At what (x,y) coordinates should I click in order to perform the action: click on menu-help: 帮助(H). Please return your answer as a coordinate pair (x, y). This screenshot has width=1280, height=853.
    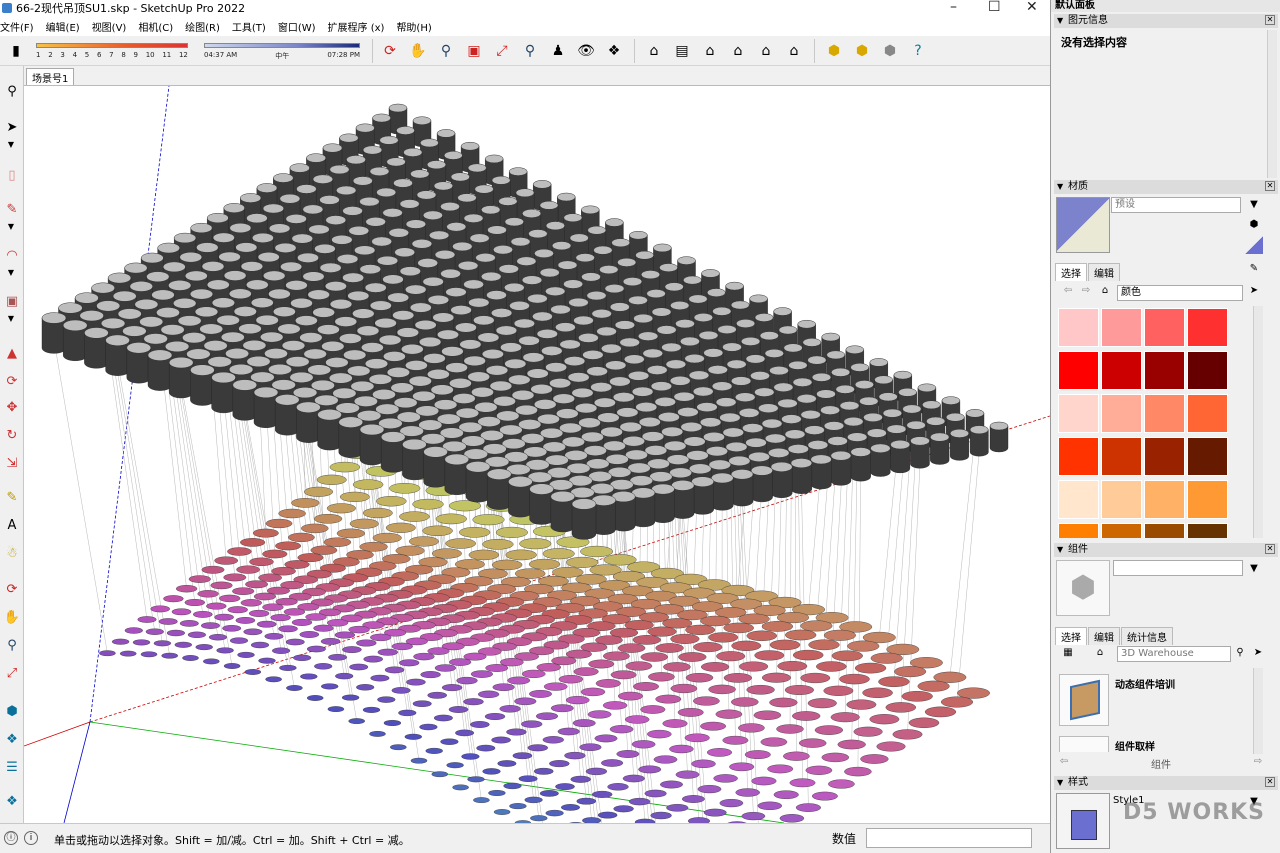
    Looking at the image, I should click on (413, 26).